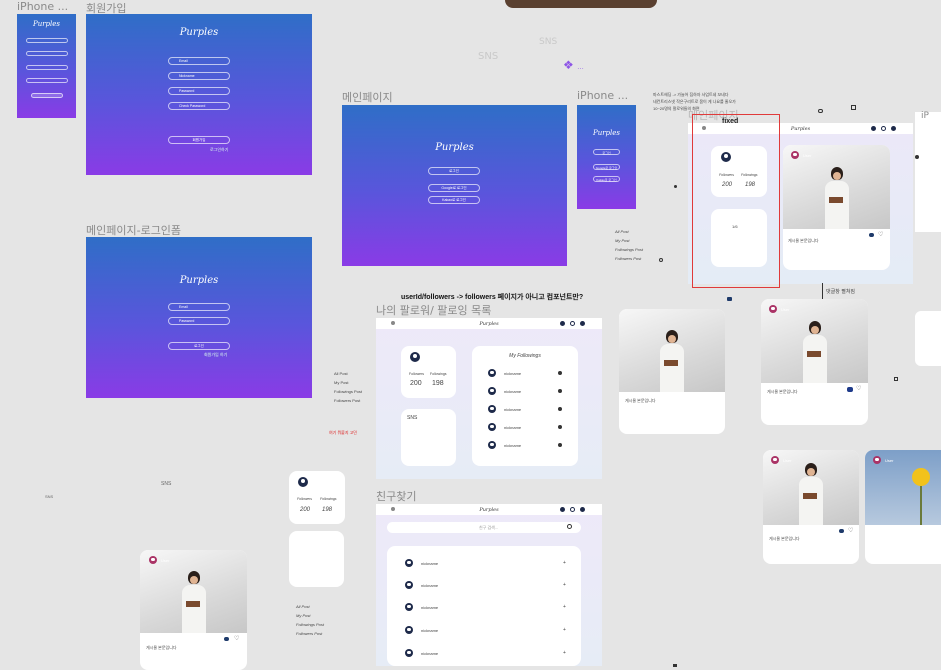 This screenshot has height=670, width=941. Describe the element at coordinates (606, 167) in the screenshot. I see `iphone-google-button: Google로 로그인` at that location.